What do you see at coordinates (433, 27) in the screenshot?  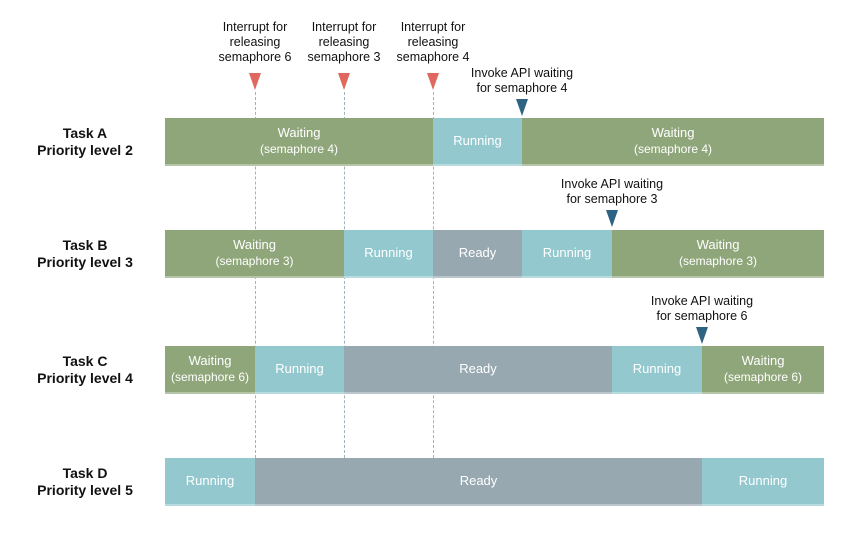 I see `annotation-line: Interrupt for` at bounding box center [433, 27].